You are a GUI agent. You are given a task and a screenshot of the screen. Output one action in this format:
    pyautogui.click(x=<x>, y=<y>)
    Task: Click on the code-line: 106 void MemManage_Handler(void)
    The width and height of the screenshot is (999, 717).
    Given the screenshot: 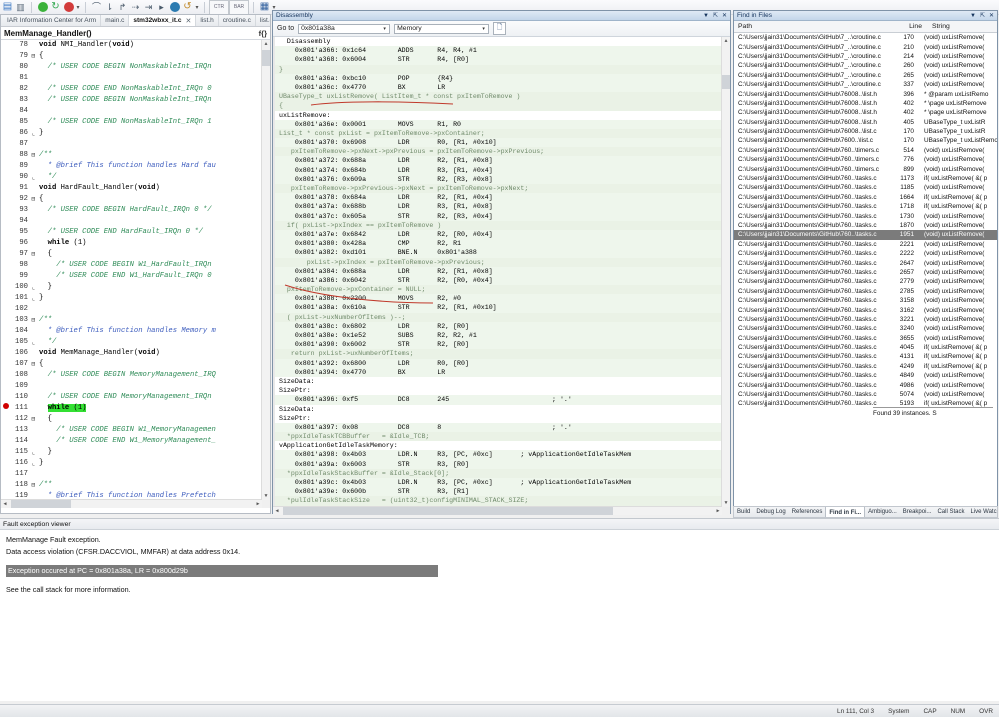 What is the action you would take?
    pyautogui.click(x=131, y=353)
    